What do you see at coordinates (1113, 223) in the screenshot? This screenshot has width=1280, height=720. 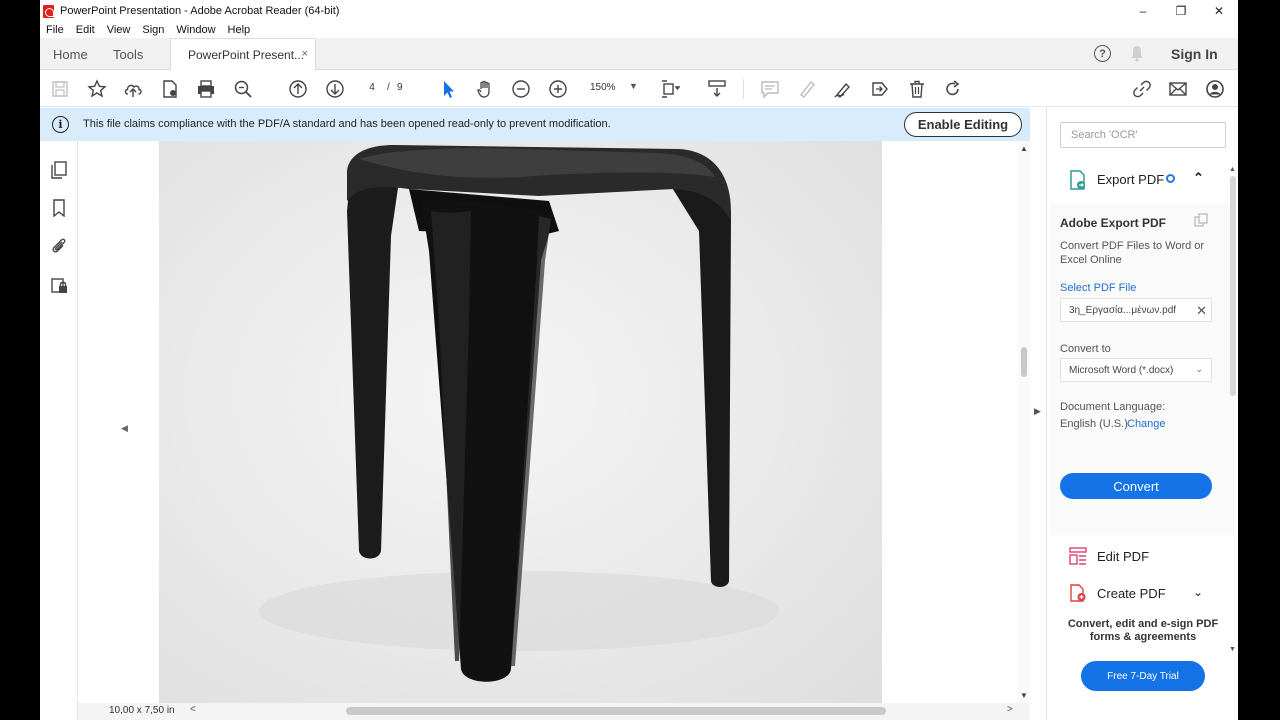 I see `adobe-export-title: Adobe Export PDF` at bounding box center [1113, 223].